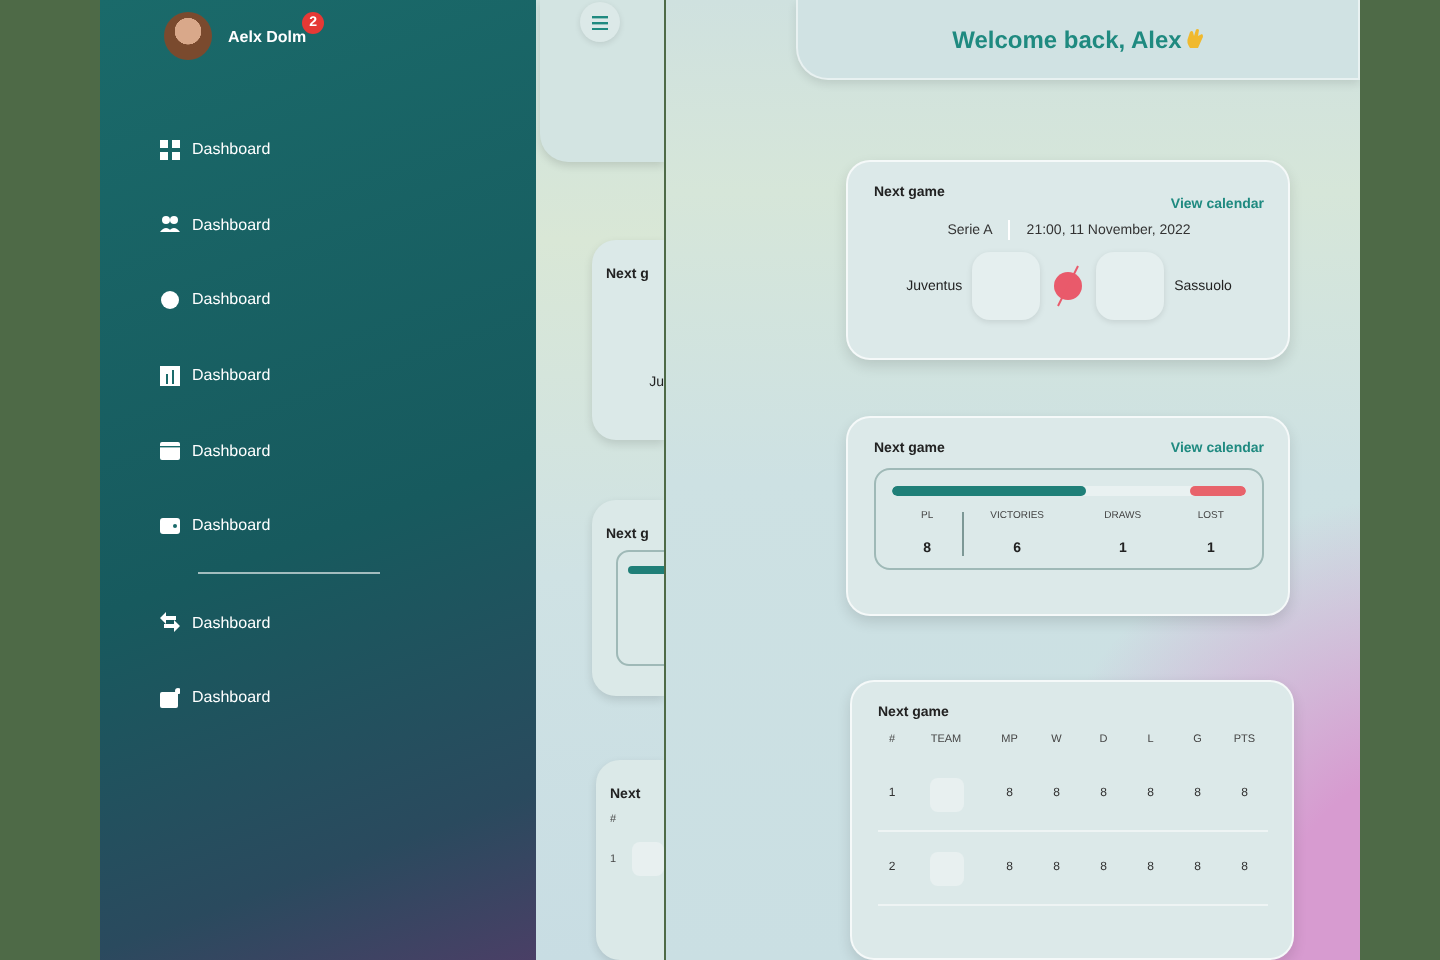 This screenshot has height=960, width=1440. What do you see at coordinates (170, 697) in the screenshot?
I see `mail-icon` at bounding box center [170, 697].